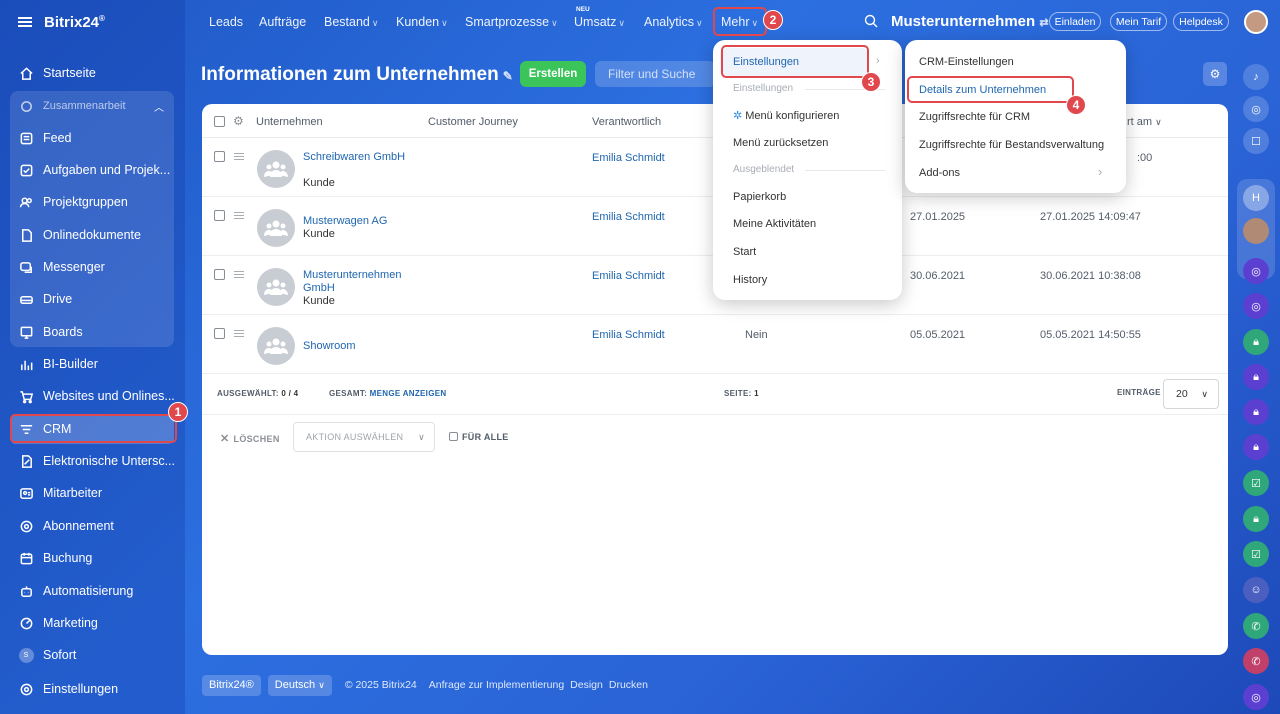 Image resolution: width=1280 pixels, height=714 pixels. What do you see at coordinates (231, 685) in the screenshot?
I see `footer-logo-button: Bitrix24®` at bounding box center [231, 685].